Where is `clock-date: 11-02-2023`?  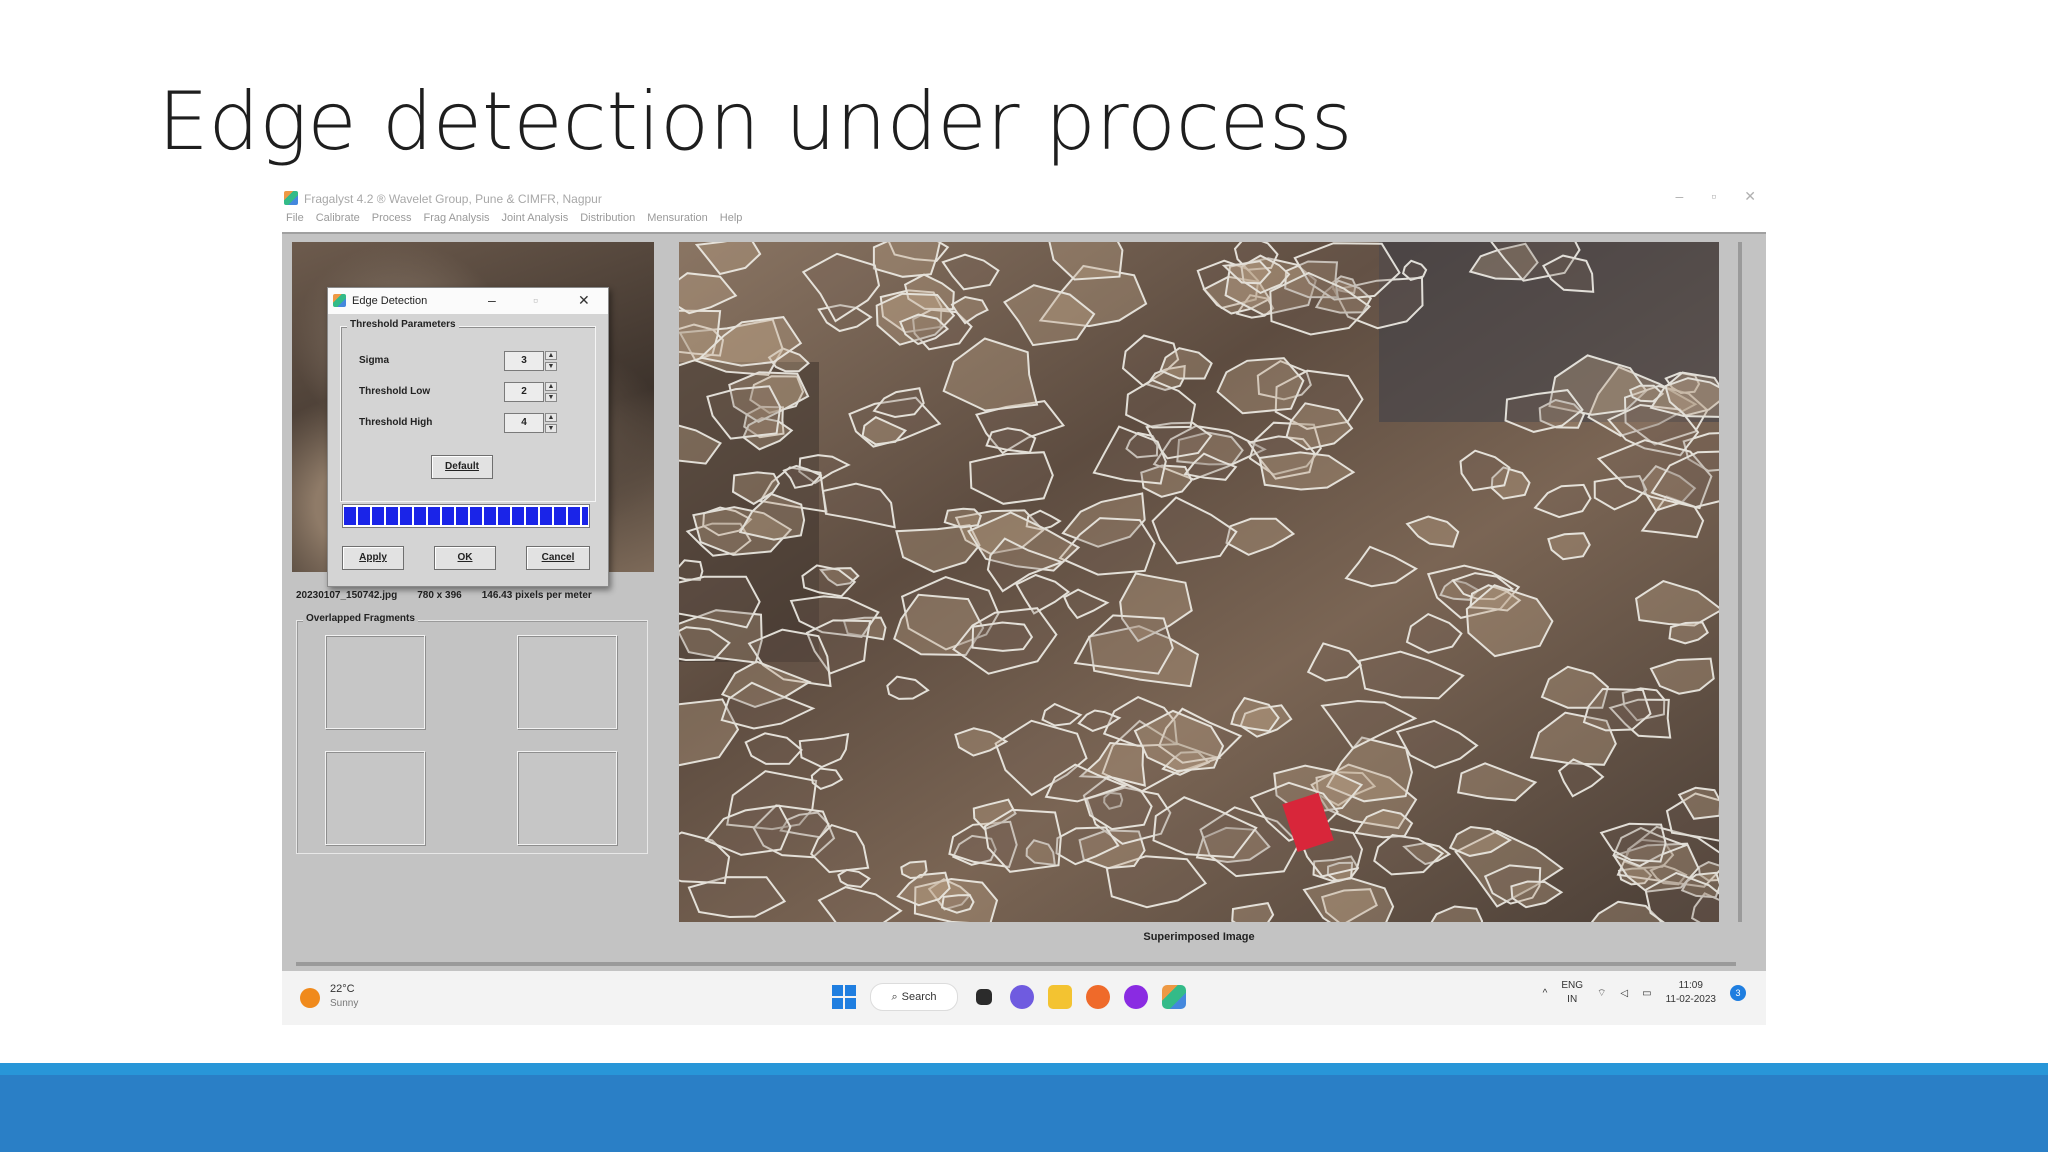
clock-date: 11-02-2023 is located at coordinates (1690, 999).